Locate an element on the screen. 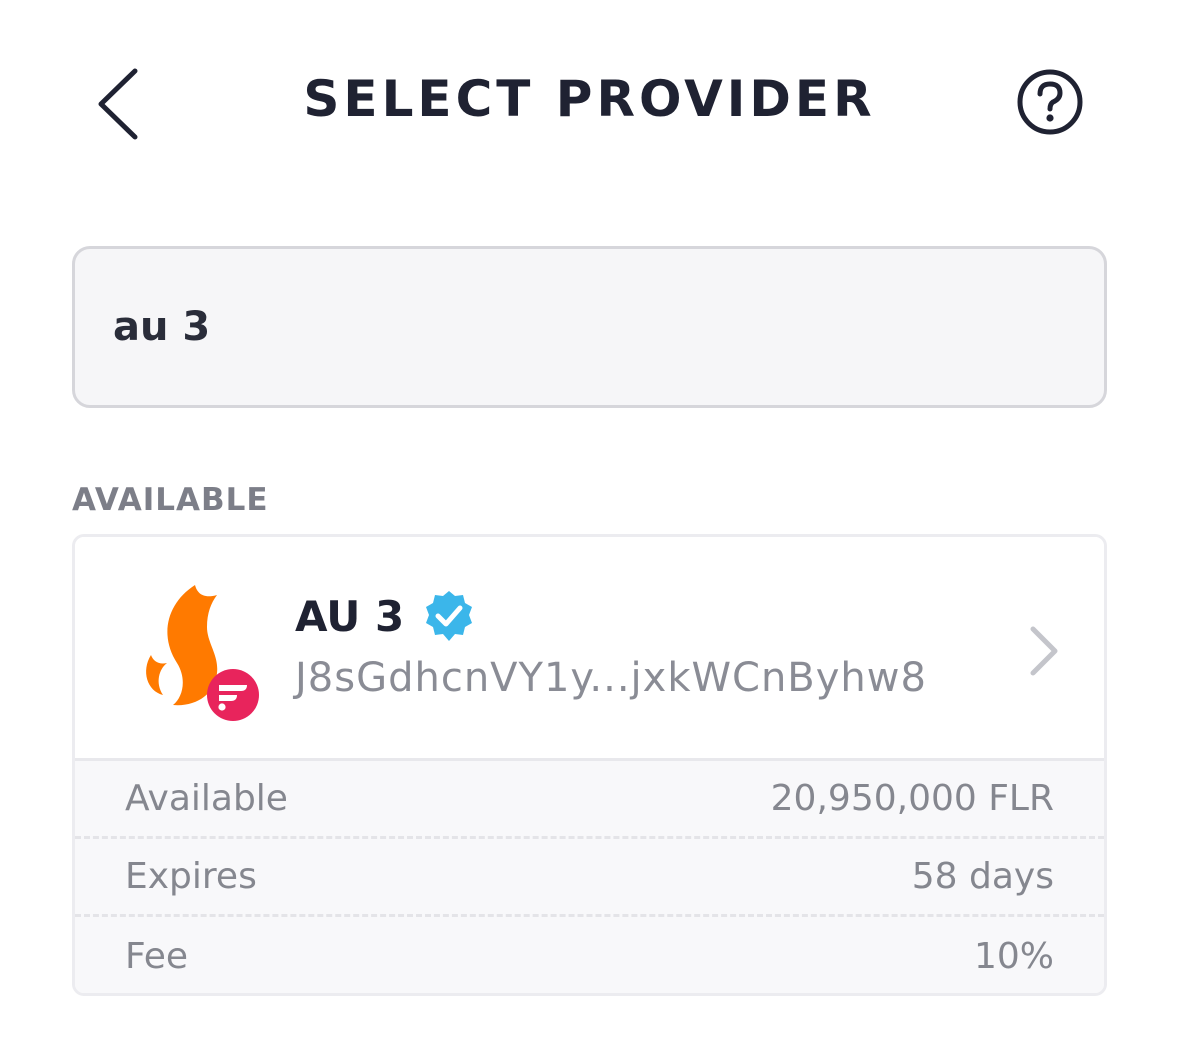  search-field is located at coordinates (589, 327).